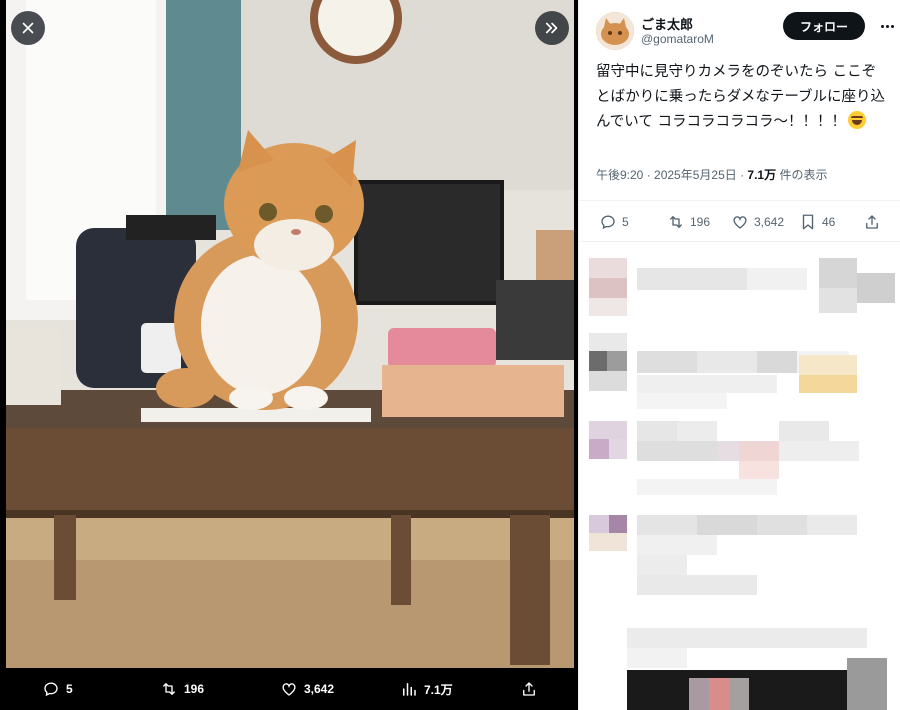 This screenshot has width=900, height=710. What do you see at coordinates (615, 31) in the screenshot?
I see `avatar` at bounding box center [615, 31].